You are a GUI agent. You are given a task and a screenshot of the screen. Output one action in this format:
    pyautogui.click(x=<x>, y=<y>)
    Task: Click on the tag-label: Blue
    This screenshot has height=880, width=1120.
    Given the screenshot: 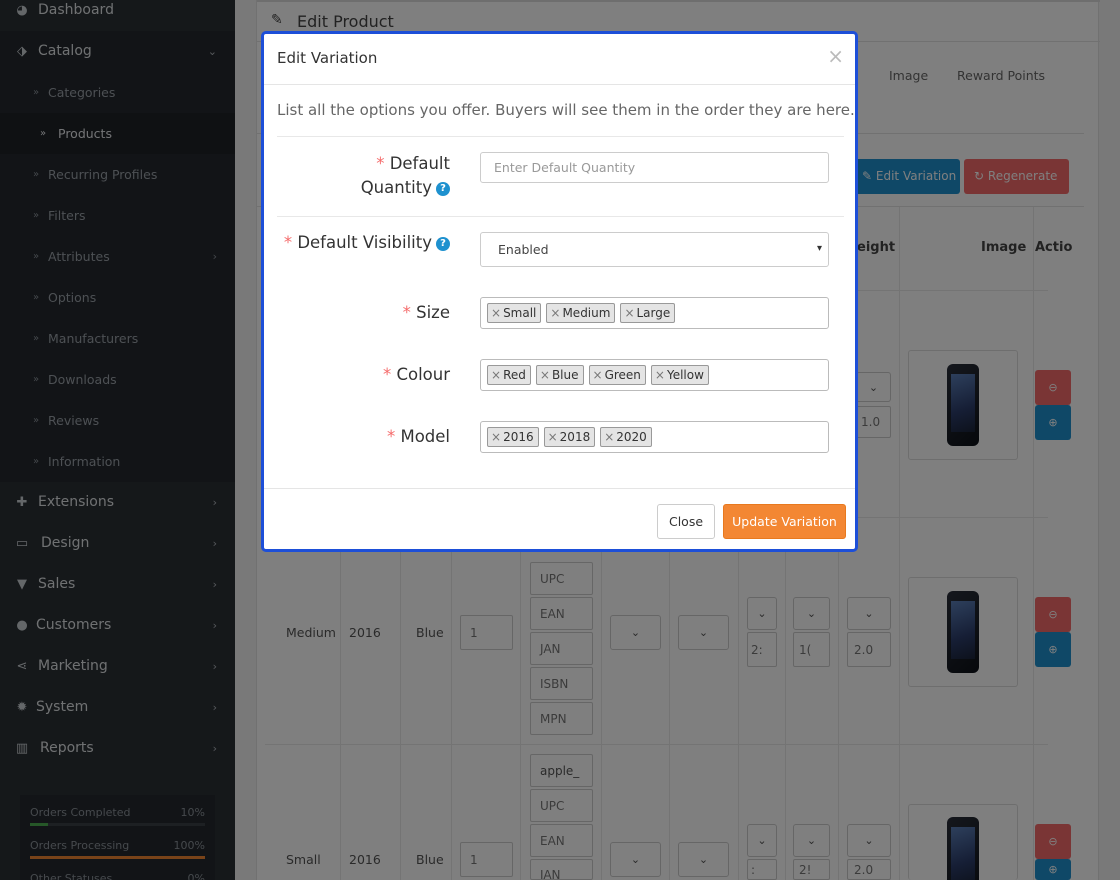 What is the action you would take?
    pyautogui.click(x=565, y=375)
    